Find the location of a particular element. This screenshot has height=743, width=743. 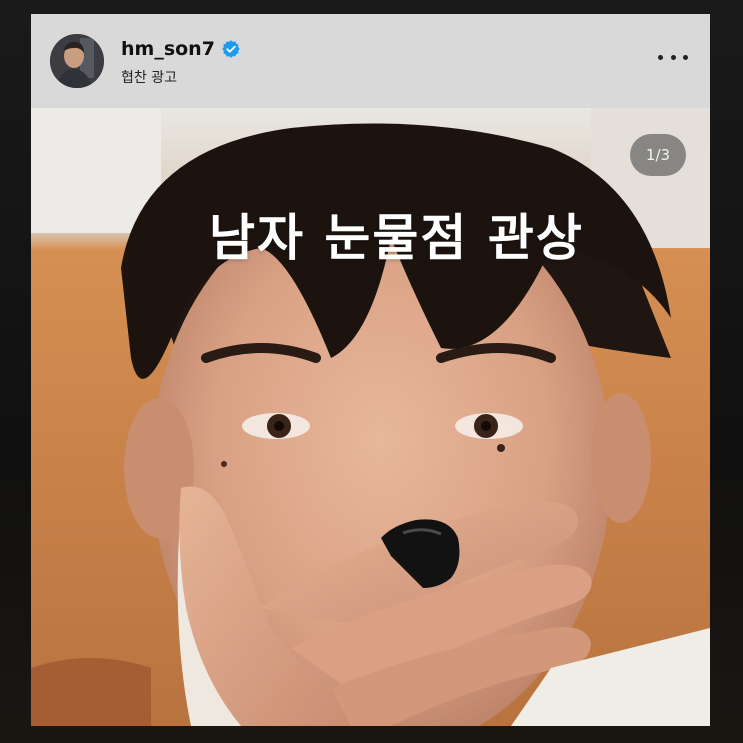

verified-badge-icon is located at coordinates (231, 49).